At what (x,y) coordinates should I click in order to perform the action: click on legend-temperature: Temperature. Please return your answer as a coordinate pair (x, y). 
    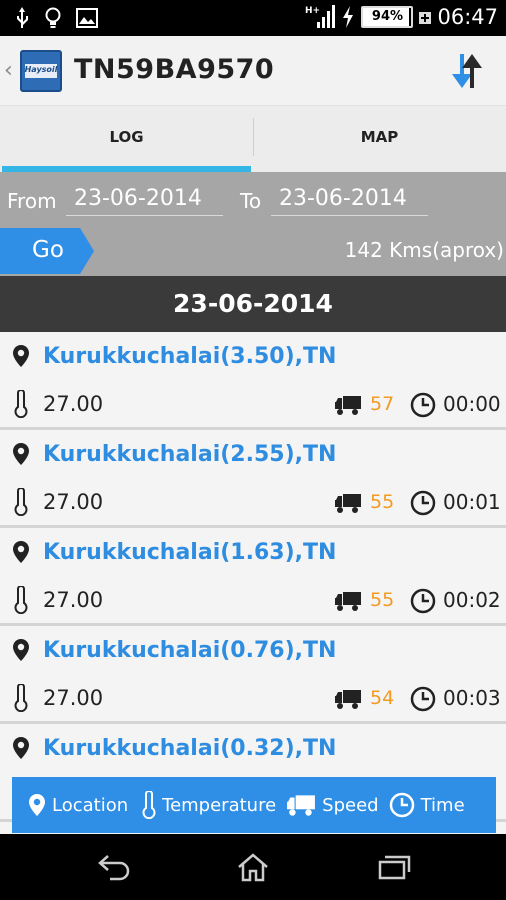
    Looking at the image, I should click on (209, 805).